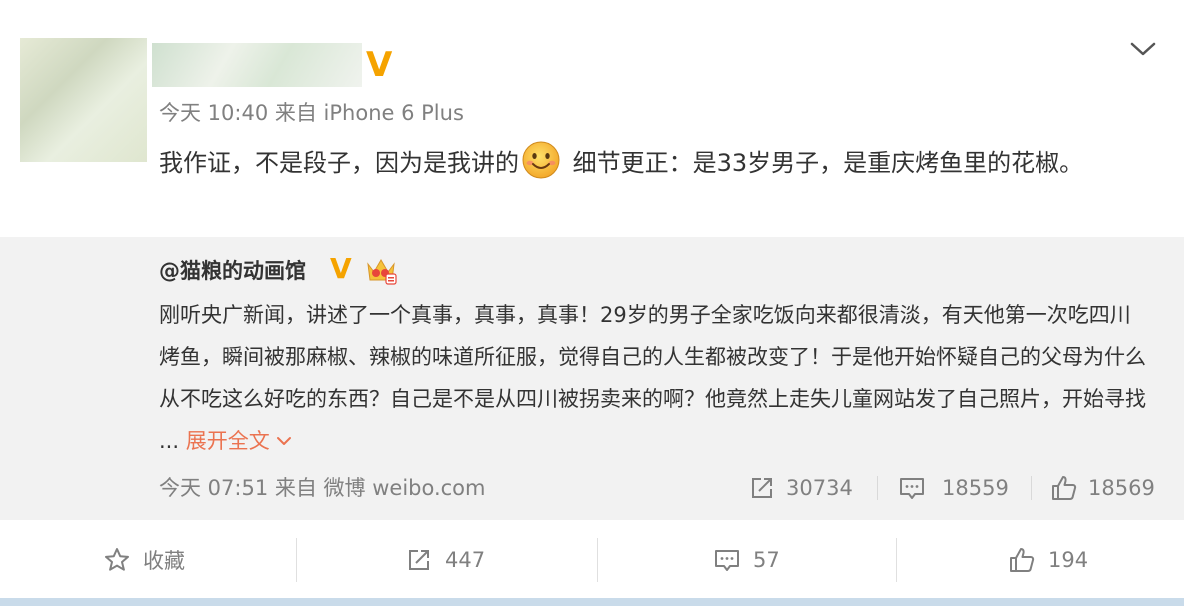  Describe the element at coordinates (311, 113) in the screenshot. I see `post-meta: 今天 10:40 来自 iPhone 6 Plus` at that location.